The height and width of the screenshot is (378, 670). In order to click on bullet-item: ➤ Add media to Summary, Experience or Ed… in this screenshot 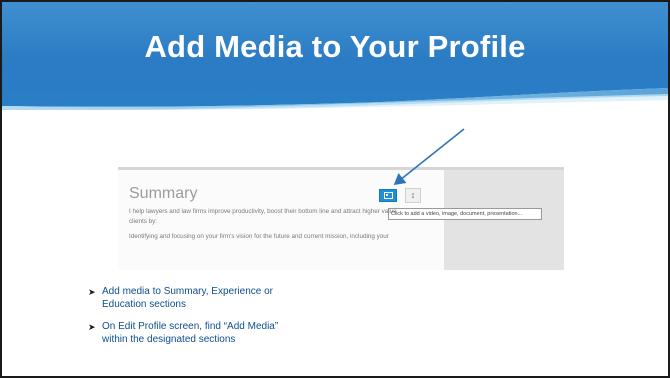, I will do `click(181, 298)`.